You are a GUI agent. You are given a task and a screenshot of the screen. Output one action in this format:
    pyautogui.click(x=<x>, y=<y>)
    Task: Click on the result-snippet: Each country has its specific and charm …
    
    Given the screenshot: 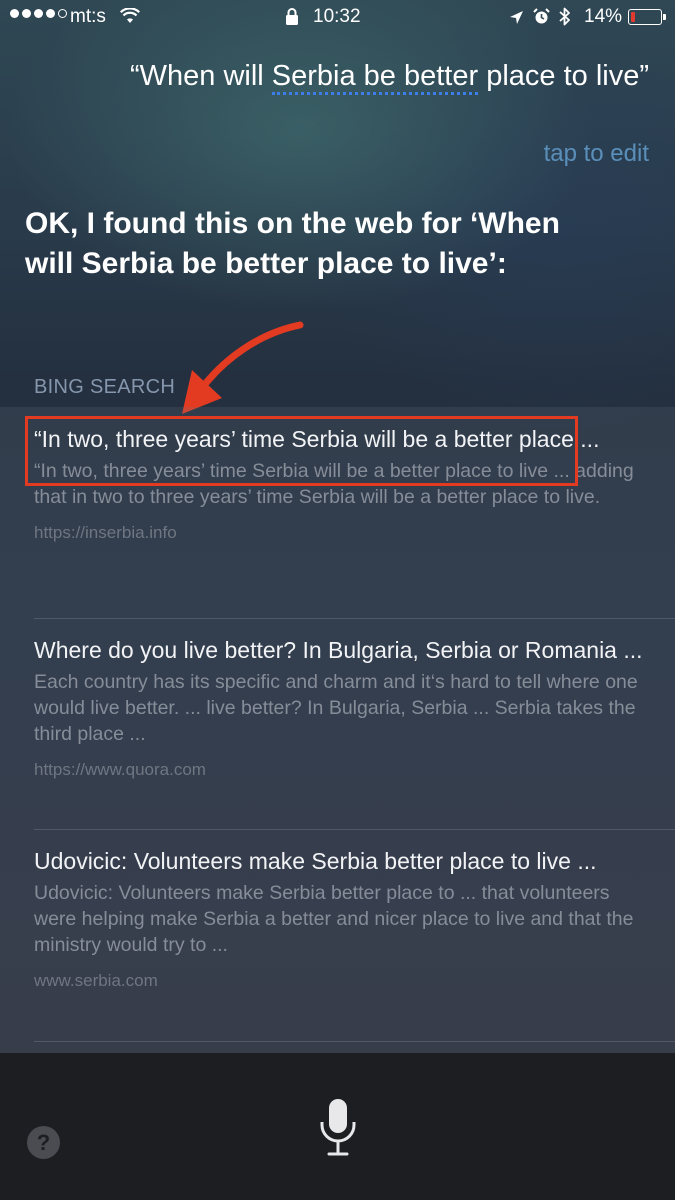 What is the action you would take?
    pyautogui.click(x=336, y=708)
    